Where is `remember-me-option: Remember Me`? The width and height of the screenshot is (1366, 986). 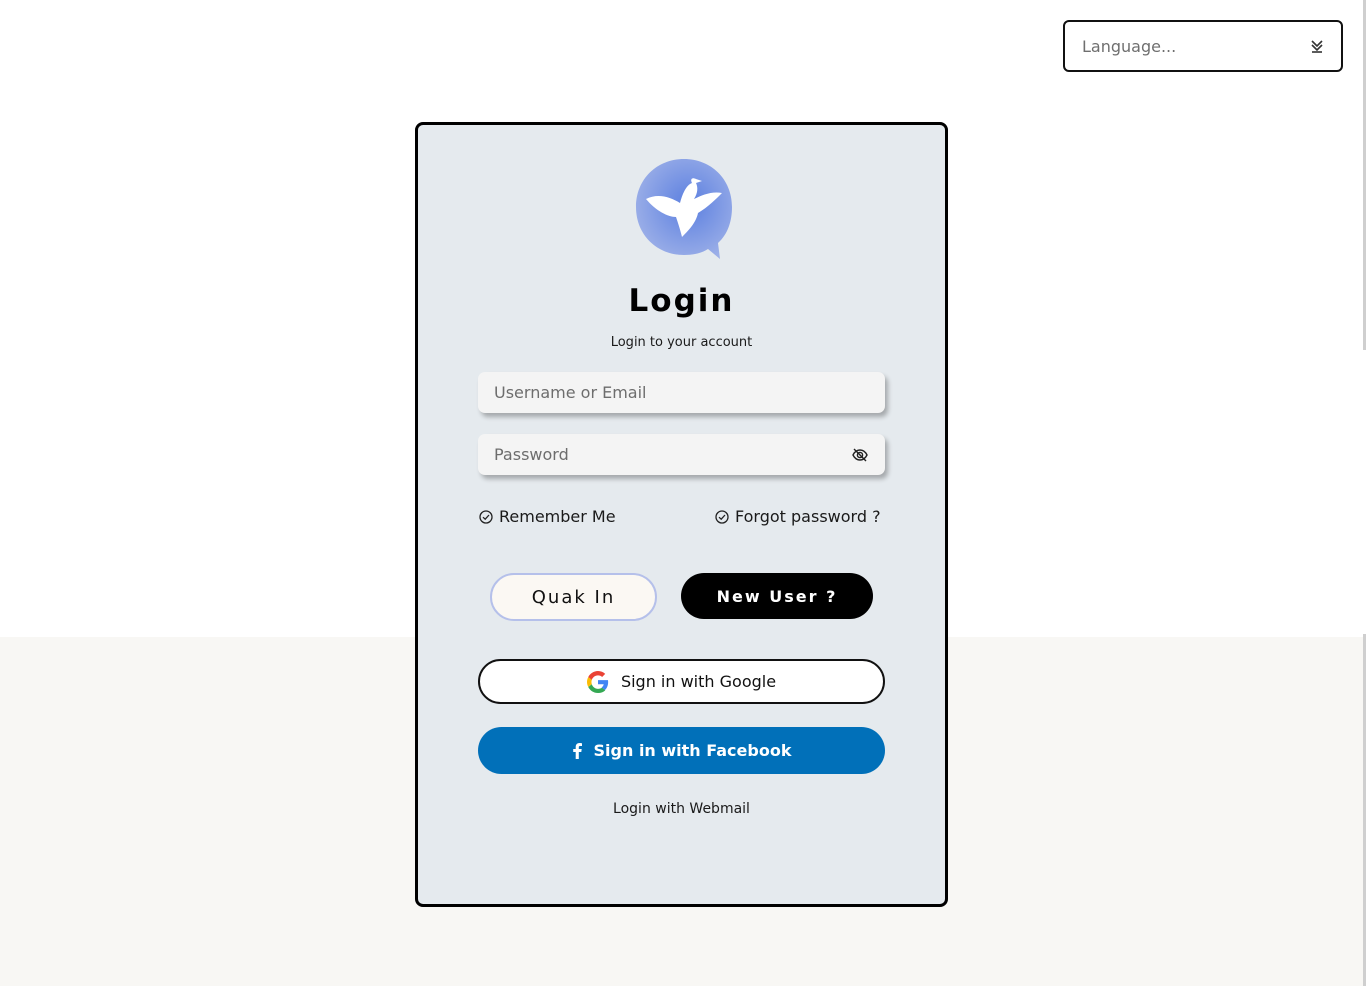
remember-me-option: Remember Me is located at coordinates (547, 516).